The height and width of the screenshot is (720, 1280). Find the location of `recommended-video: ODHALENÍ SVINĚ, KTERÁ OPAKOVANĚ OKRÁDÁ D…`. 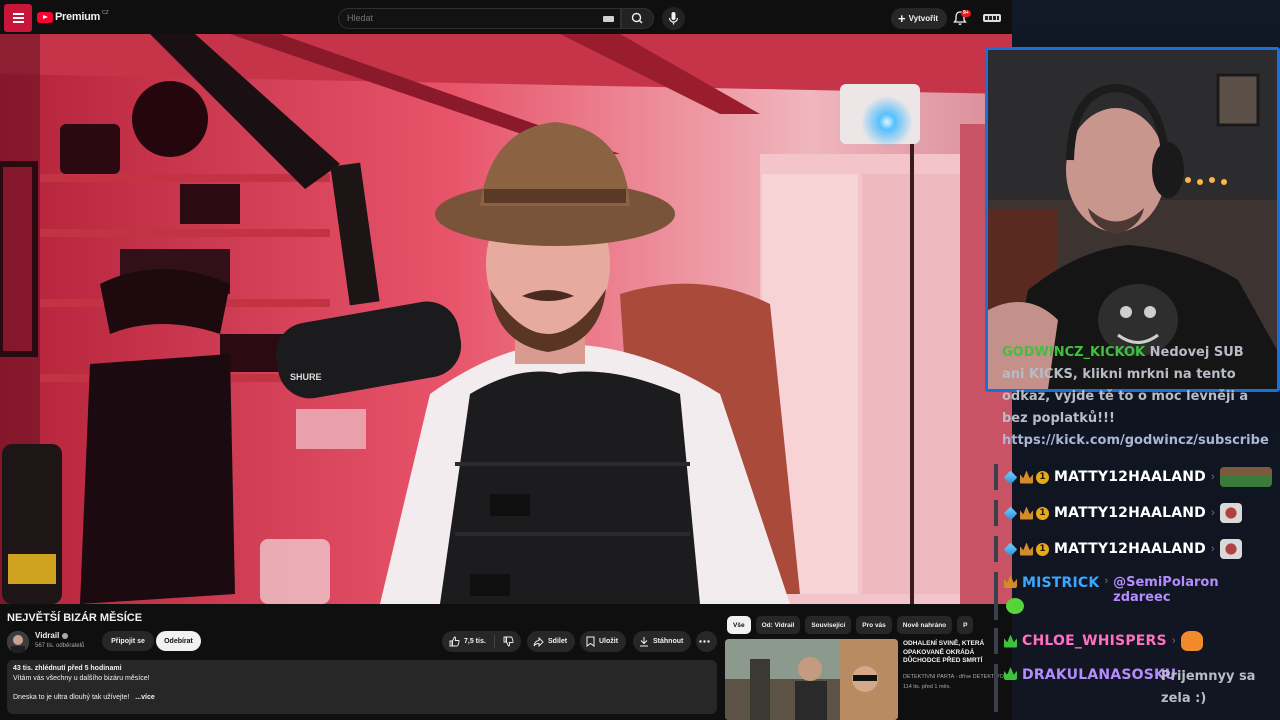

recommended-video: ODHALENÍ SVINĚ, KTERÁ OPAKOVANĚ OKRÁDÁ D… is located at coordinates (868, 679).